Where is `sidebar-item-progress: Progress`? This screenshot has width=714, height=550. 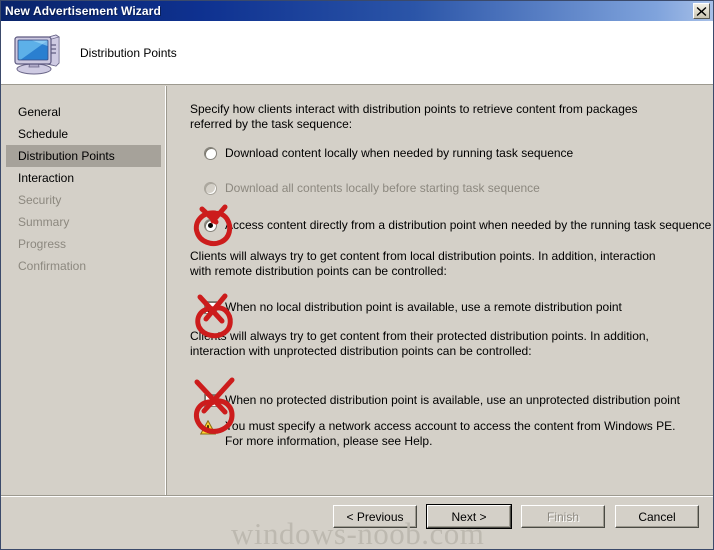 sidebar-item-progress: Progress is located at coordinates (83, 244).